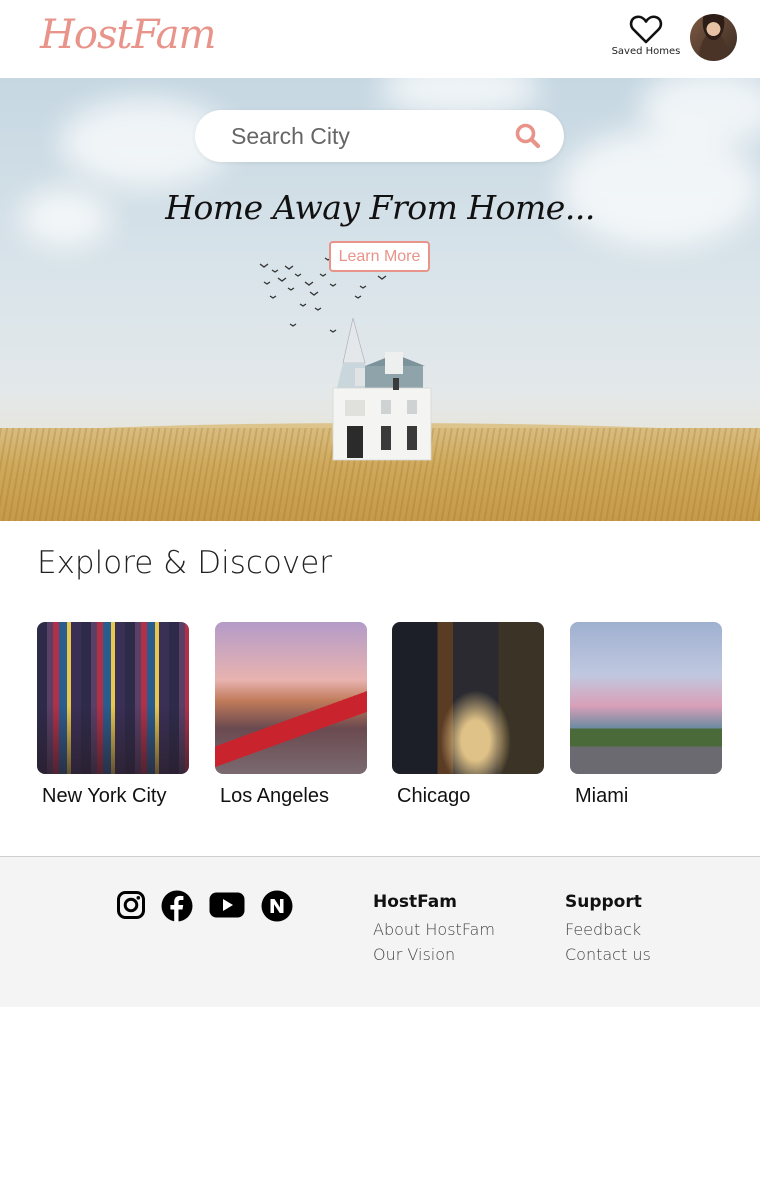  I want to click on search-icon, so click(528, 136).